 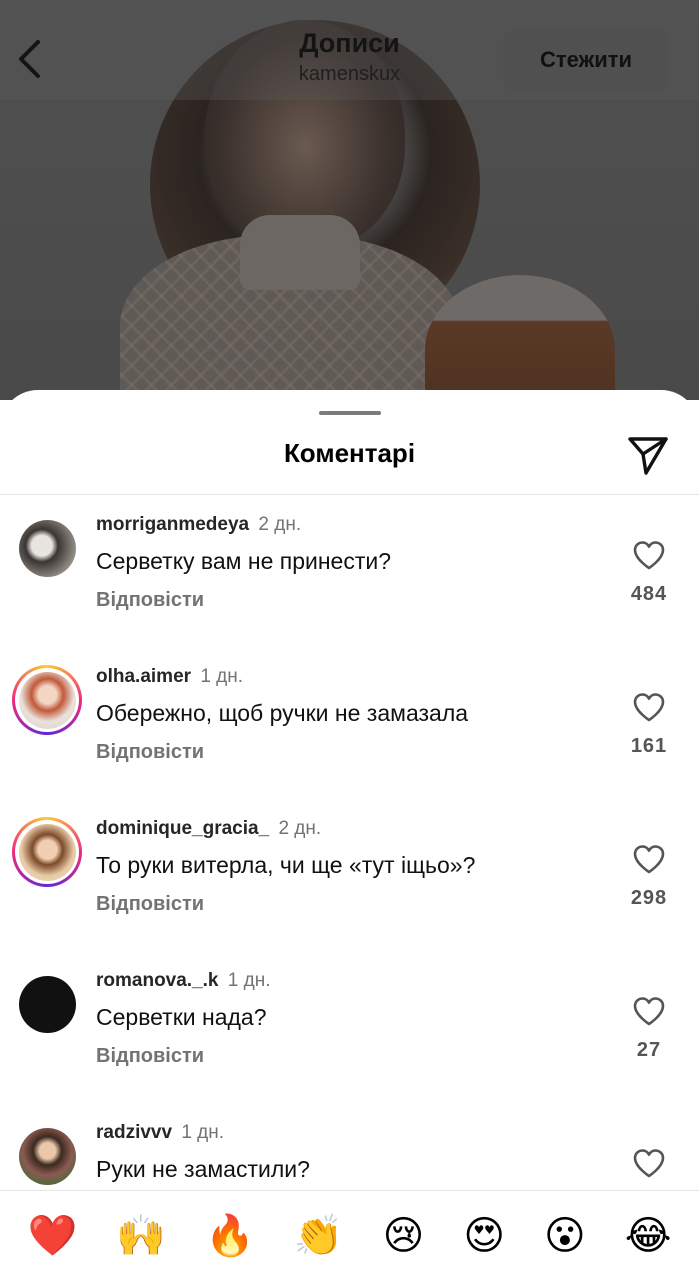 What do you see at coordinates (351, 1133) in the screenshot?
I see `comment-meta: radzivvv 1 дн.` at bounding box center [351, 1133].